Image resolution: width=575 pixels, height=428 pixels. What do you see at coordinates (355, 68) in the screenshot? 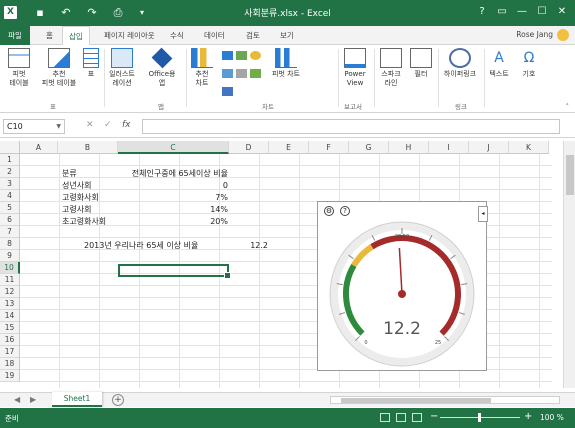
I see `power-view-button: Power View` at bounding box center [355, 68].